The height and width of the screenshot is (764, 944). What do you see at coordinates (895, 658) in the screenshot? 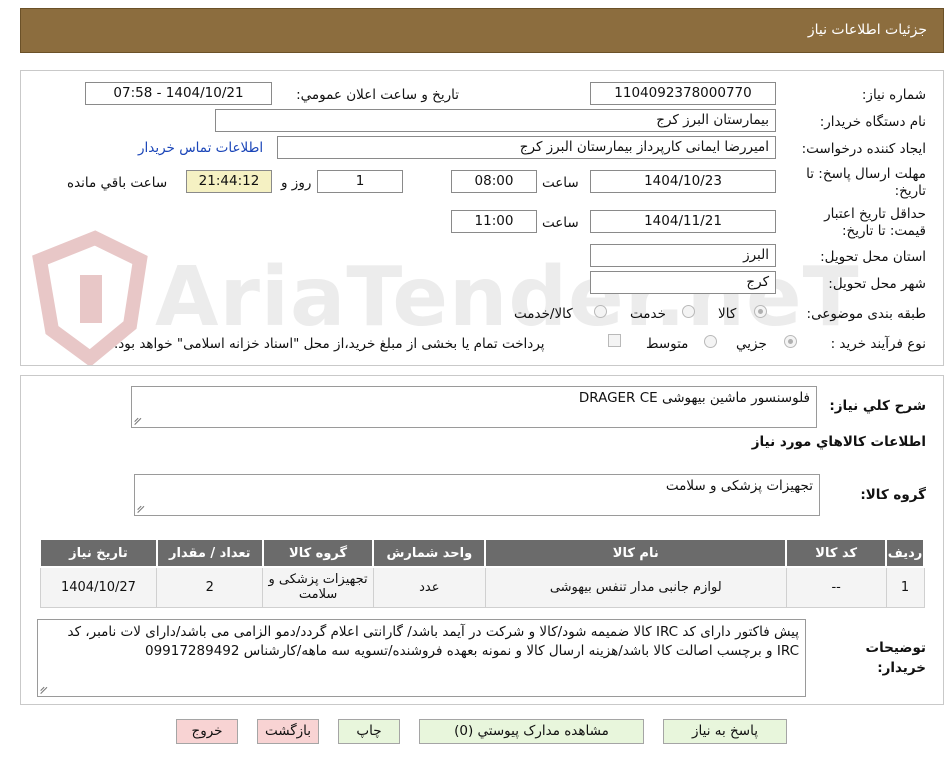
I see `buyer-notes-label: توضيحات خريدار:` at bounding box center [895, 658].